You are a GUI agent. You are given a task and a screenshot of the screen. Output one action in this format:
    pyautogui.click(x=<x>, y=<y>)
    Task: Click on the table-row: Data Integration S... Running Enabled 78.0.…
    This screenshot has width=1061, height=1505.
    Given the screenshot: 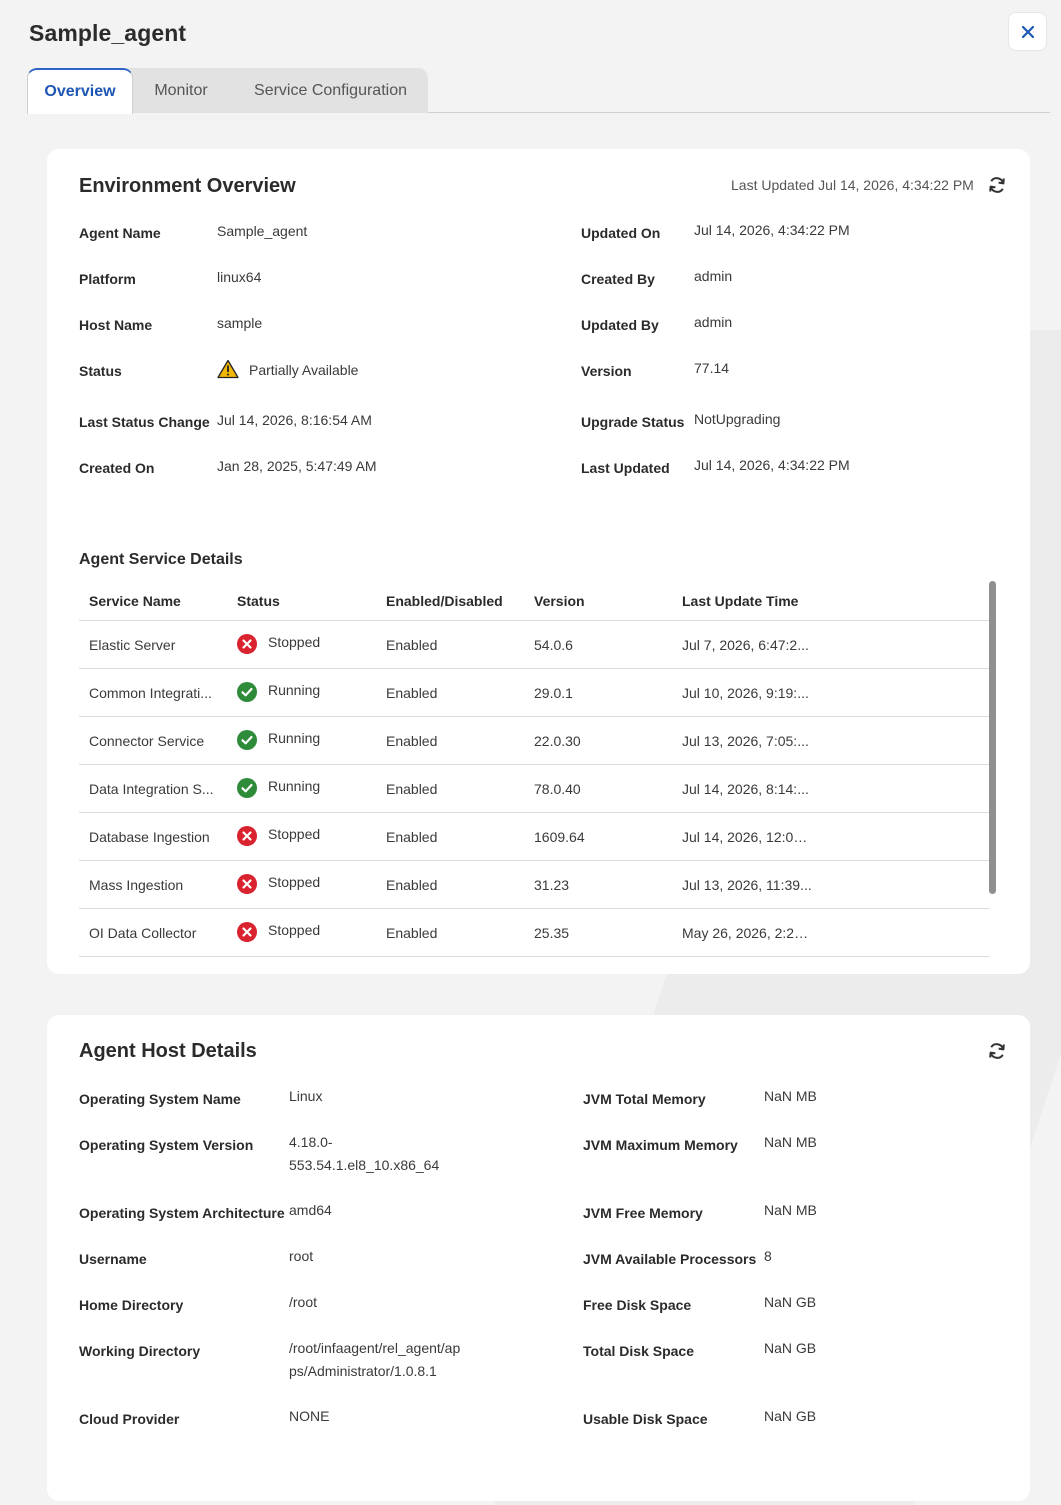 What is the action you would take?
    pyautogui.click(x=534, y=788)
    